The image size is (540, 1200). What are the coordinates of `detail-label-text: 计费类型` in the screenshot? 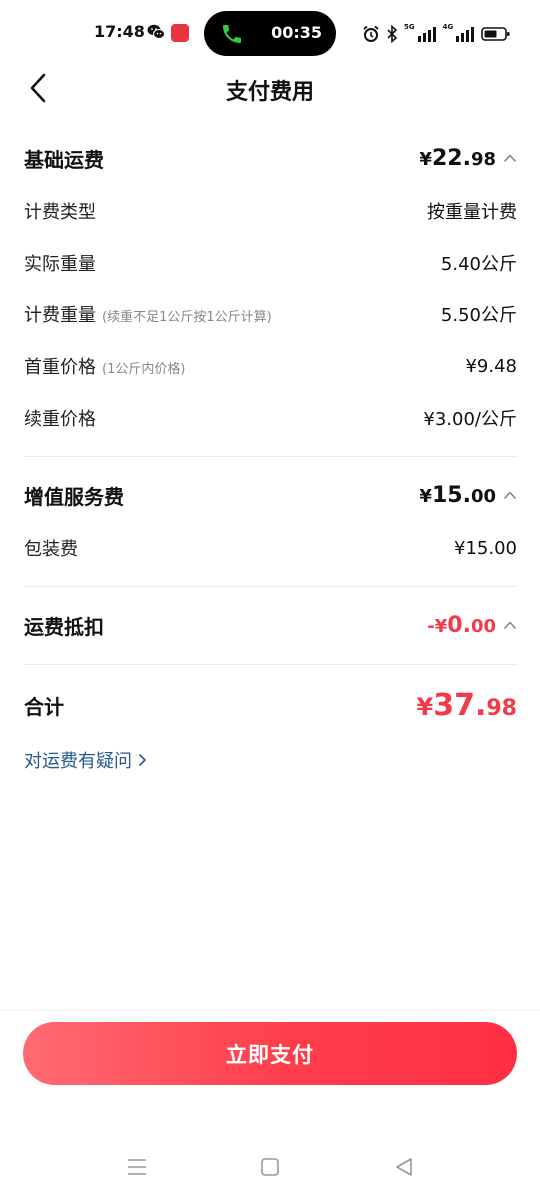 It's located at (60, 212).